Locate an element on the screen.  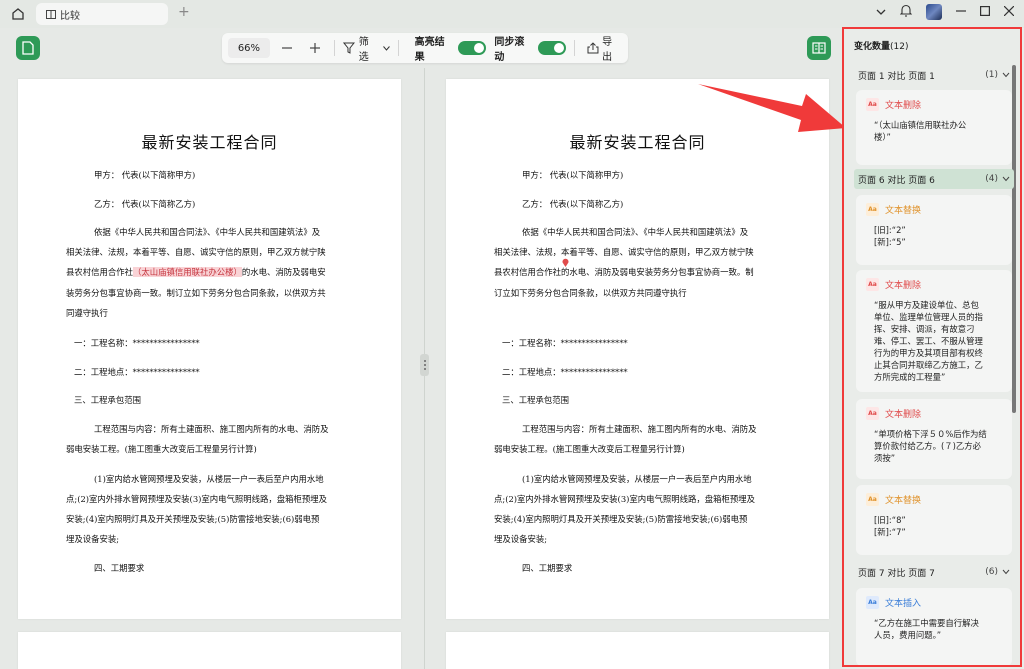
maximize-icon is located at coordinates (985, 12).